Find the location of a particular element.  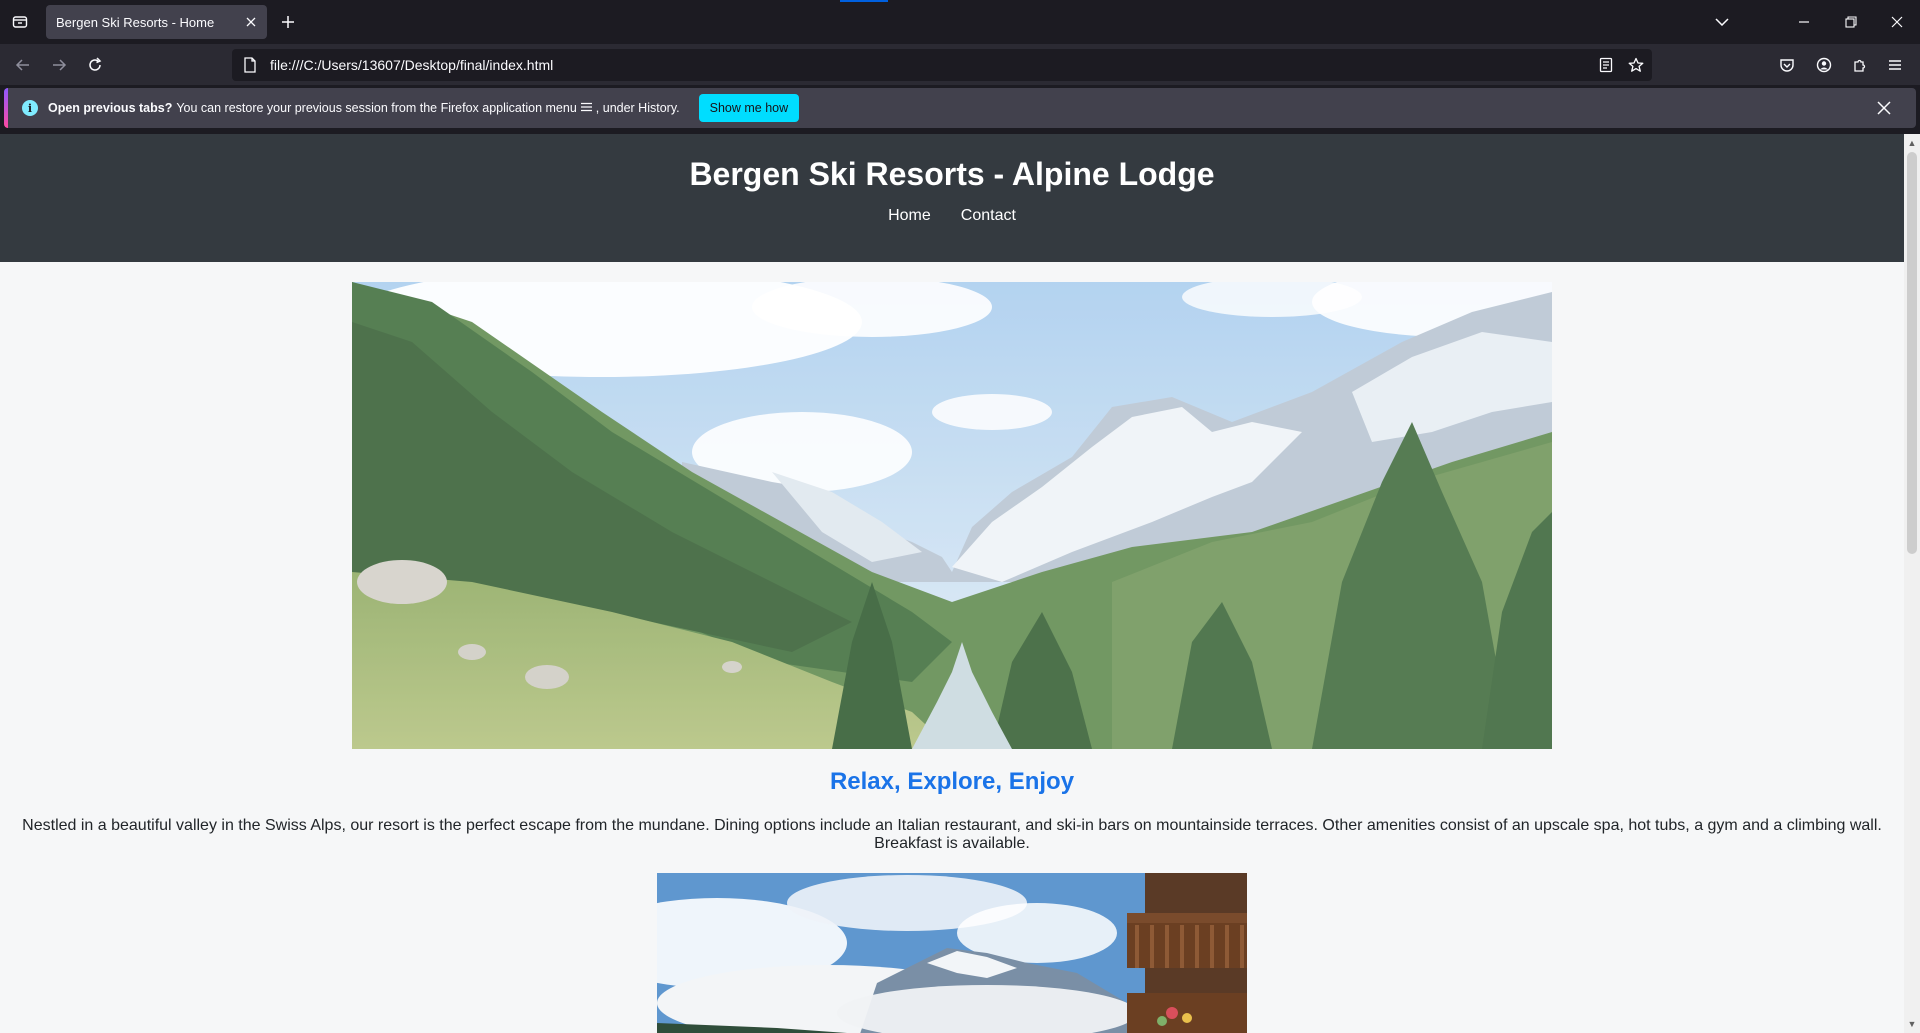

browser-titlebar: Bergen Ski Resorts - Home is located at coordinates (960, 22).